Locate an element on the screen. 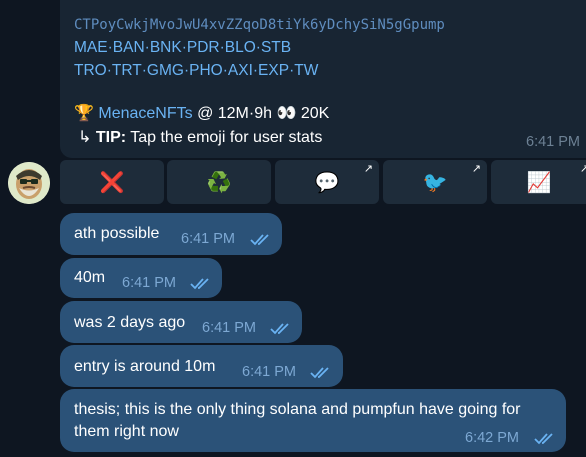 This screenshot has width=586, height=457. avatar is located at coordinates (29, 183).